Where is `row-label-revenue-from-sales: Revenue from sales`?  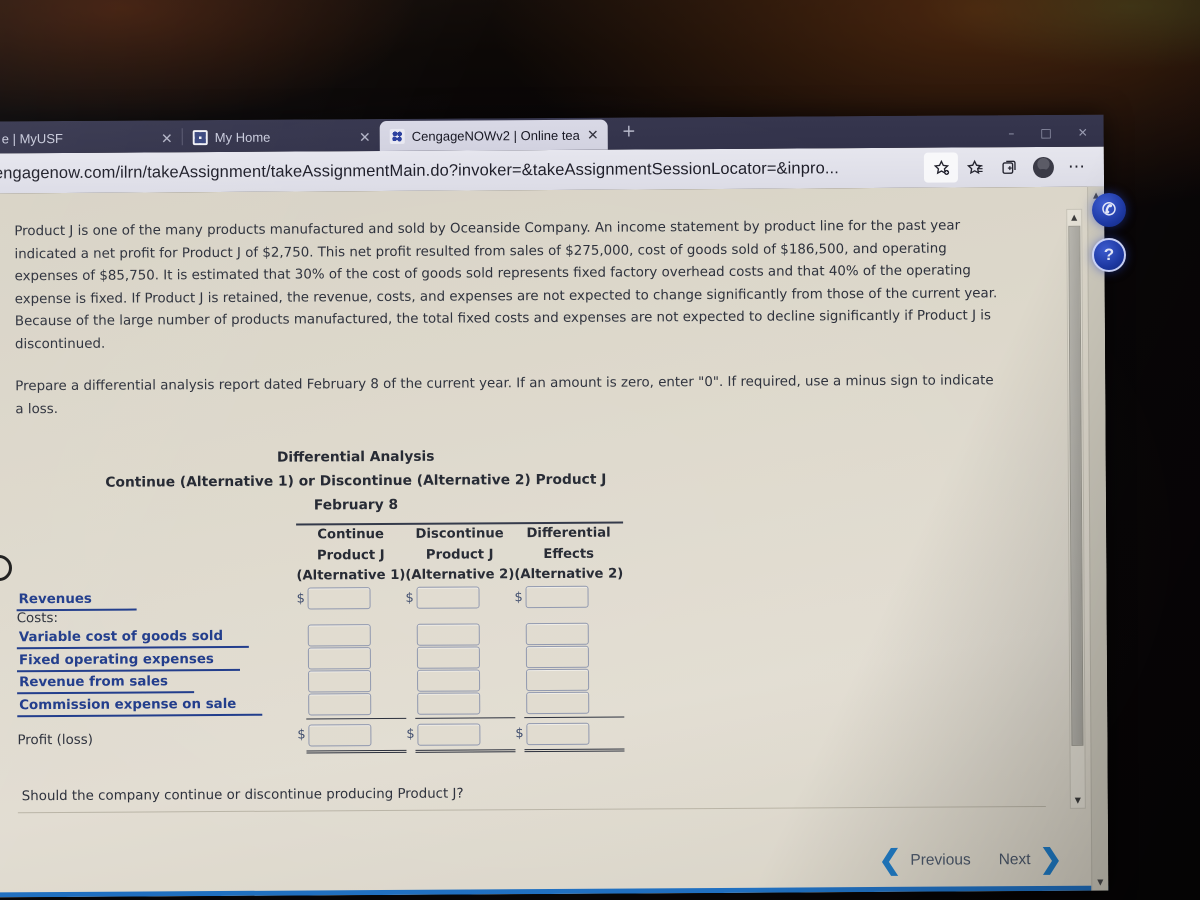
row-label-revenue-from-sales: Revenue from sales is located at coordinates (157, 682).